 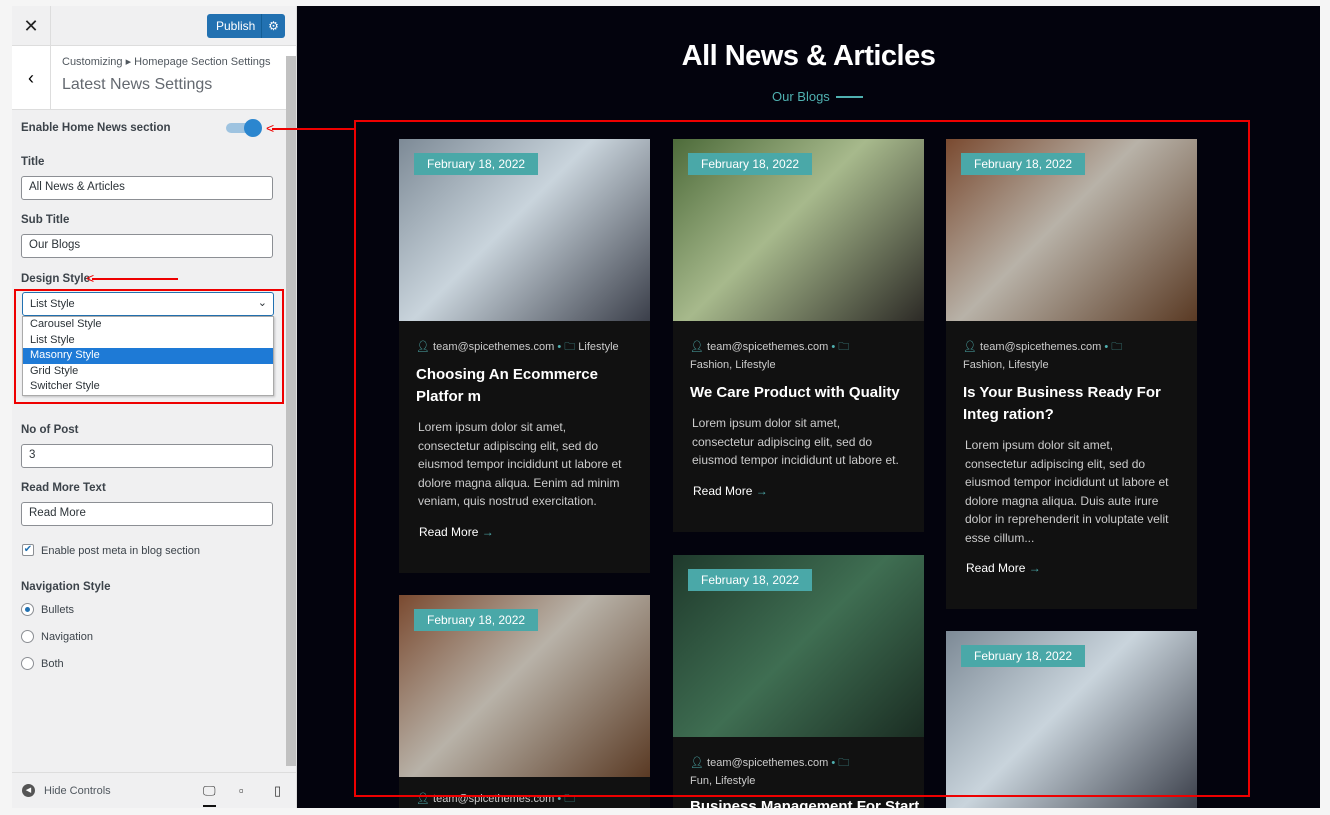 I want to click on post-meta-label: Enable post meta in blog section, so click(x=120, y=551).